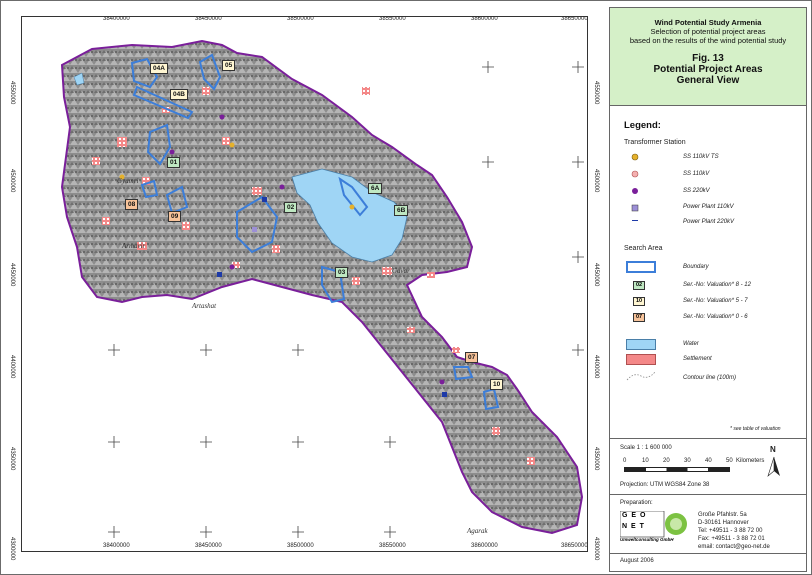 Image resolution: width=812 pixels, height=575 pixels. I want to click on projection-label: Projection: UTM WGS84 Zone 38, so click(665, 485).